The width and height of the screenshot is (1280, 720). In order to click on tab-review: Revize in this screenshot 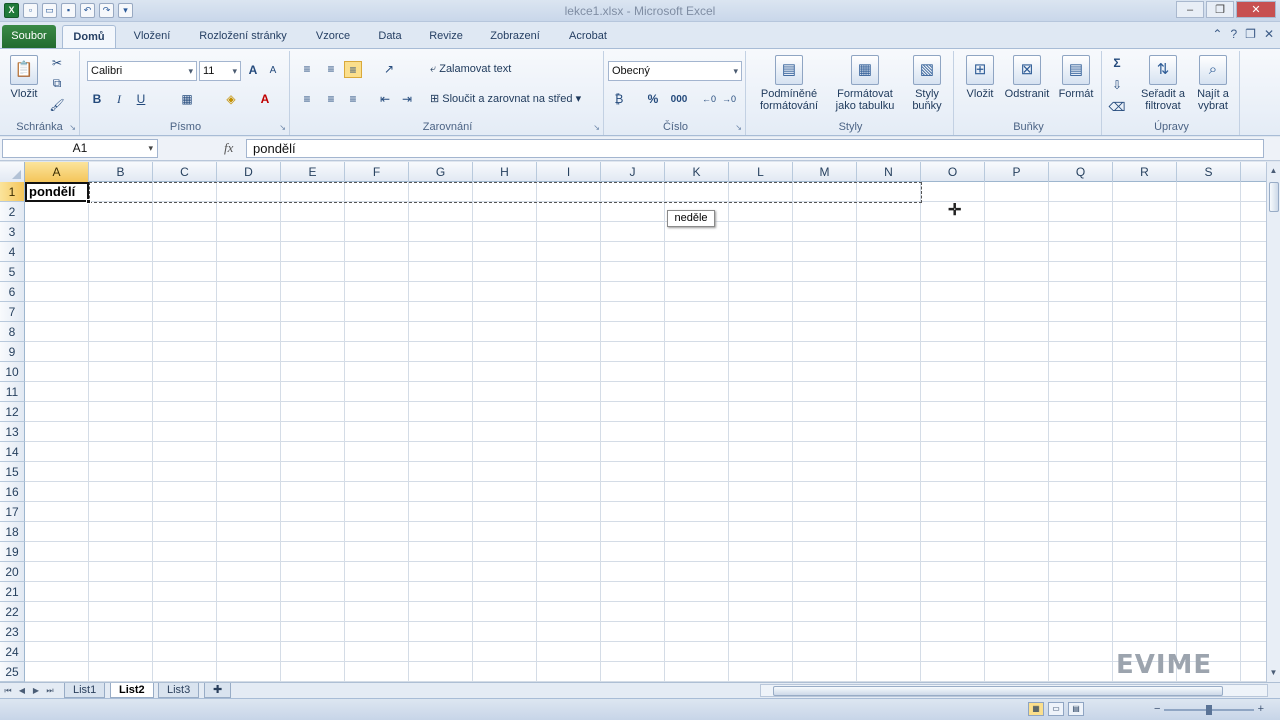, I will do `click(446, 36)`.